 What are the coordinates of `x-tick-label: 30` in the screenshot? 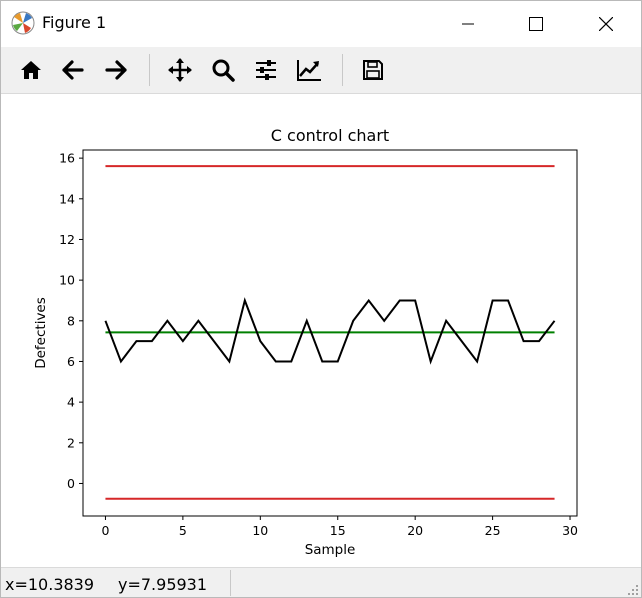 It's located at (570, 530).